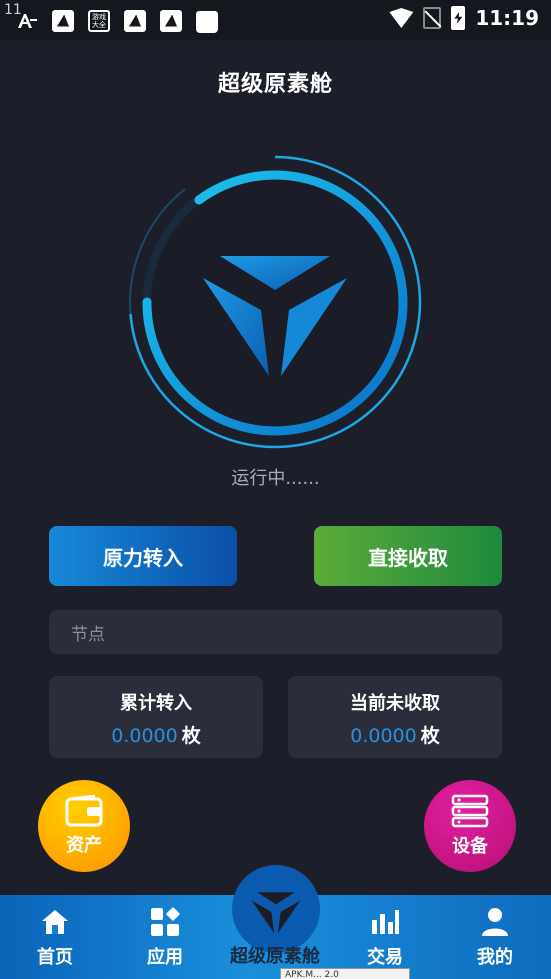 The image size is (551, 979). What do you see at coordinates (55, 922) in the screenshot?
I see `home-icon` at bounding box center [55, 922].